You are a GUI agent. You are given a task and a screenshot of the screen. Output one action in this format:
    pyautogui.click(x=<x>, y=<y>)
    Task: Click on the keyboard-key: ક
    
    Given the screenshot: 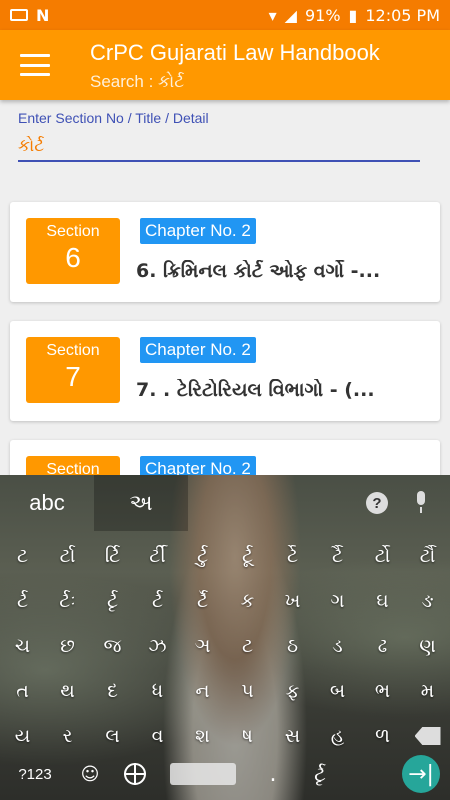 What is the action you would take?
    pyautogui.click(x=247, y=601)
    